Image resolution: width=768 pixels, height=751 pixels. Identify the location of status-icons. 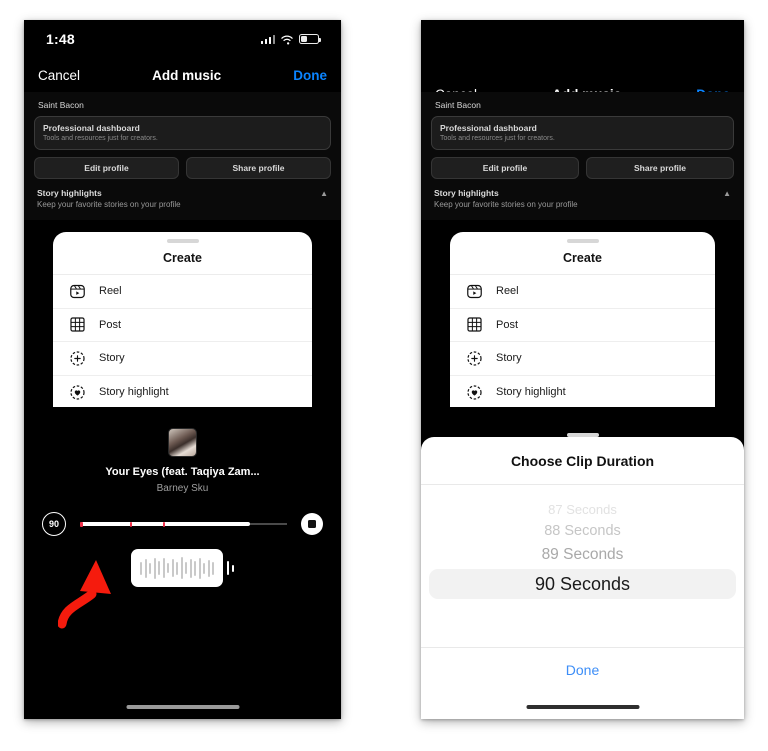
(290, 39).